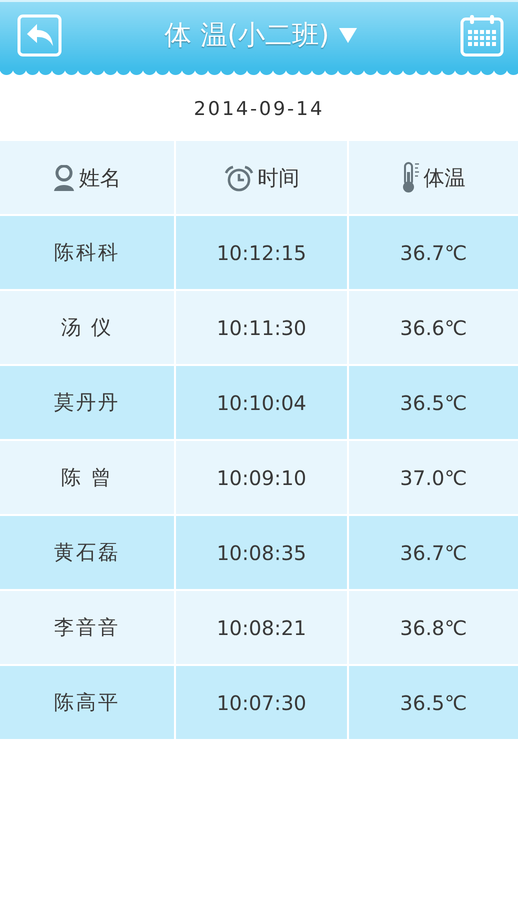  I want to click on column-header: 体温, so click(445, 178).